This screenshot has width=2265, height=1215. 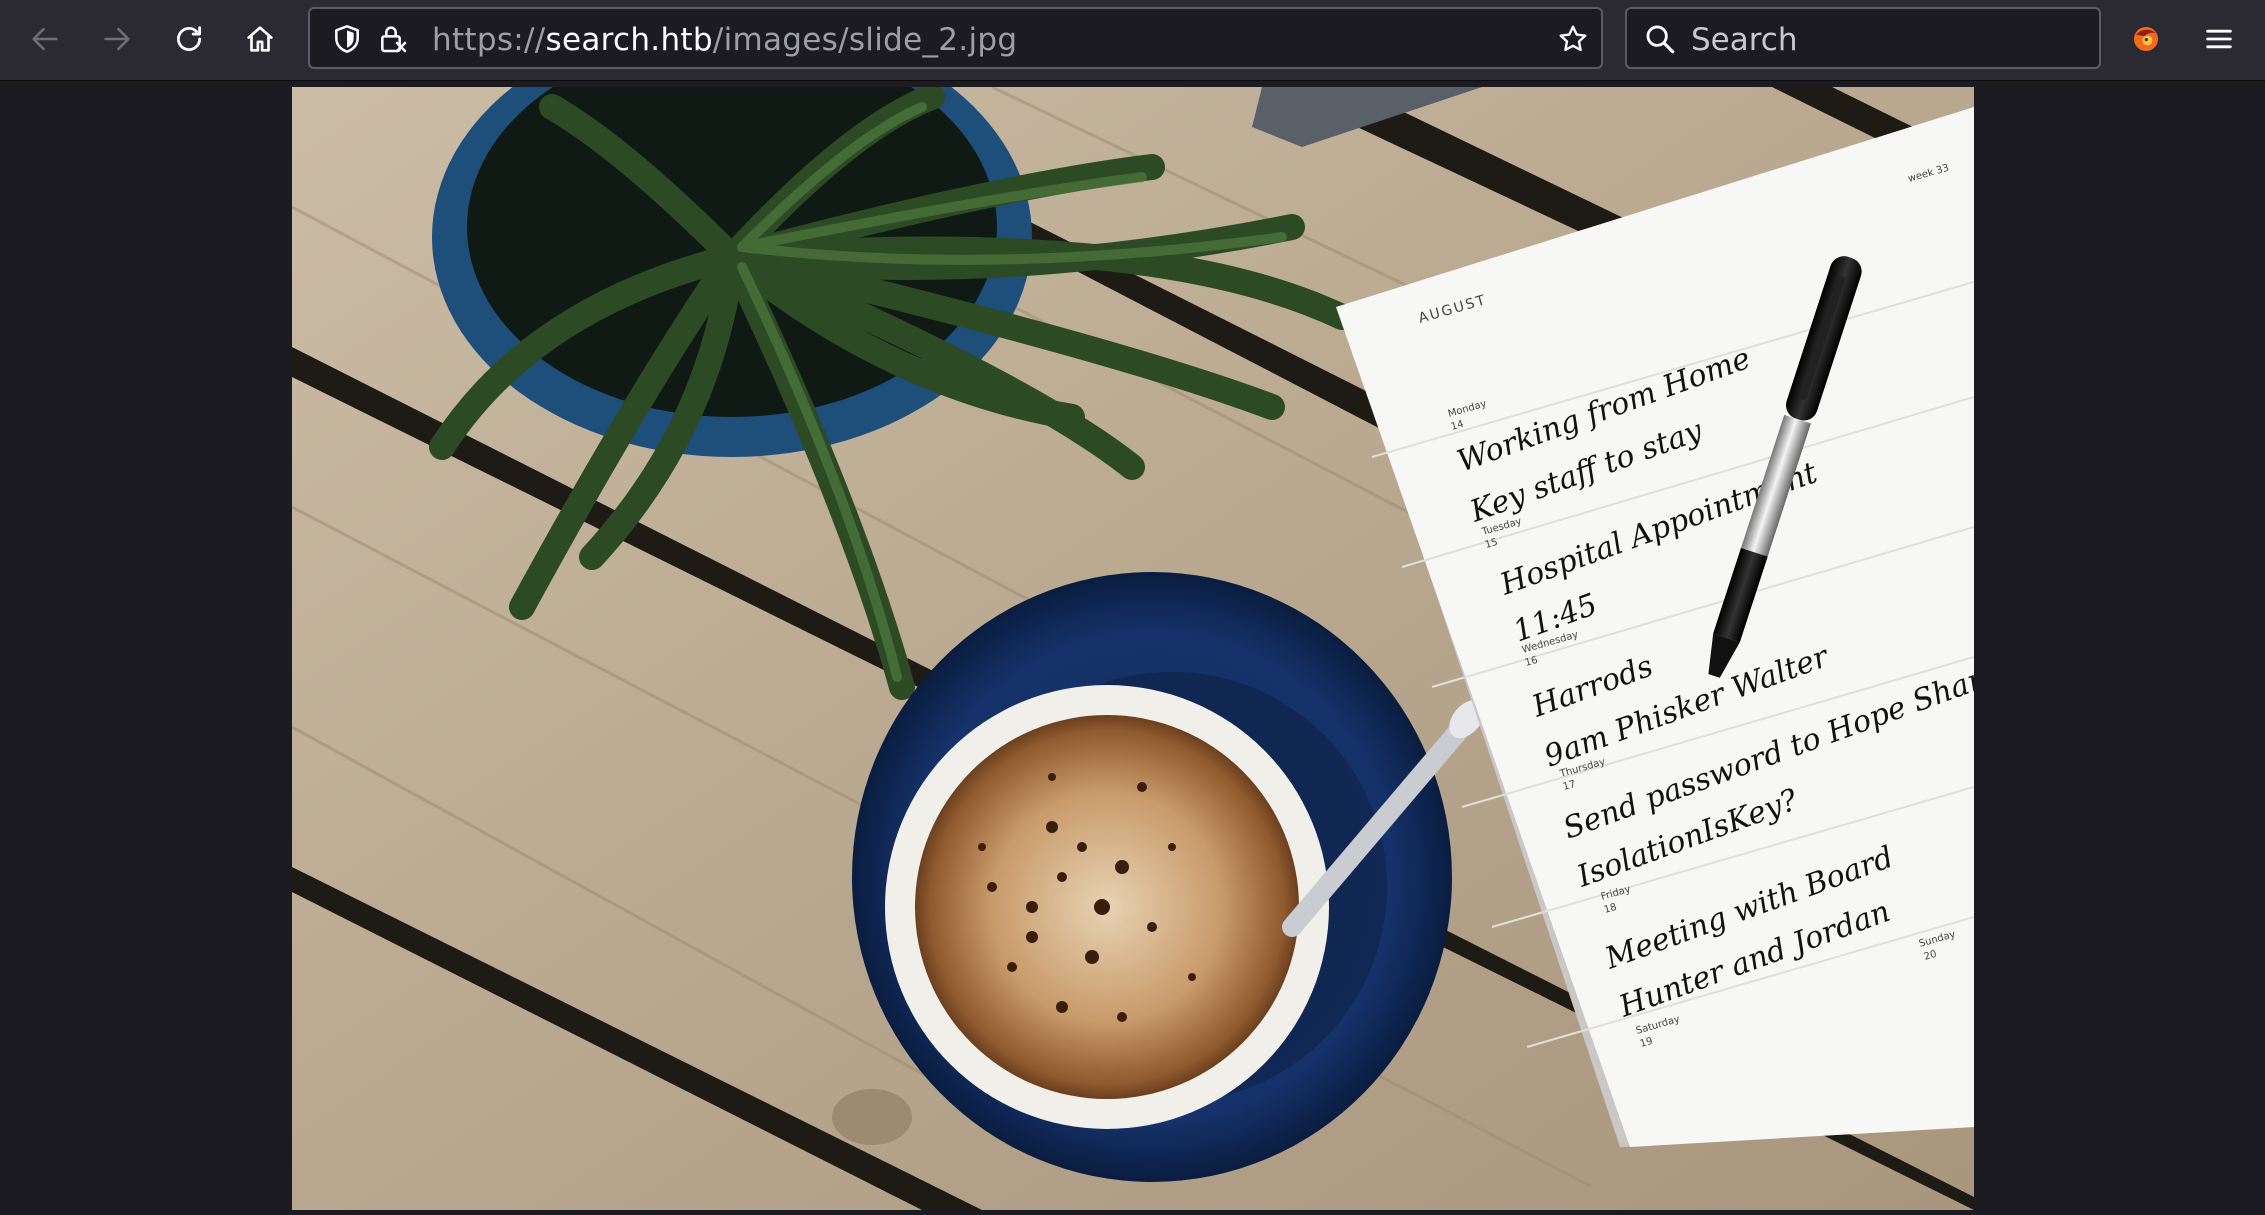 I want to click on address-bar: https://search.htb/images/slide_2.jpg, so click(x=955, y=38).